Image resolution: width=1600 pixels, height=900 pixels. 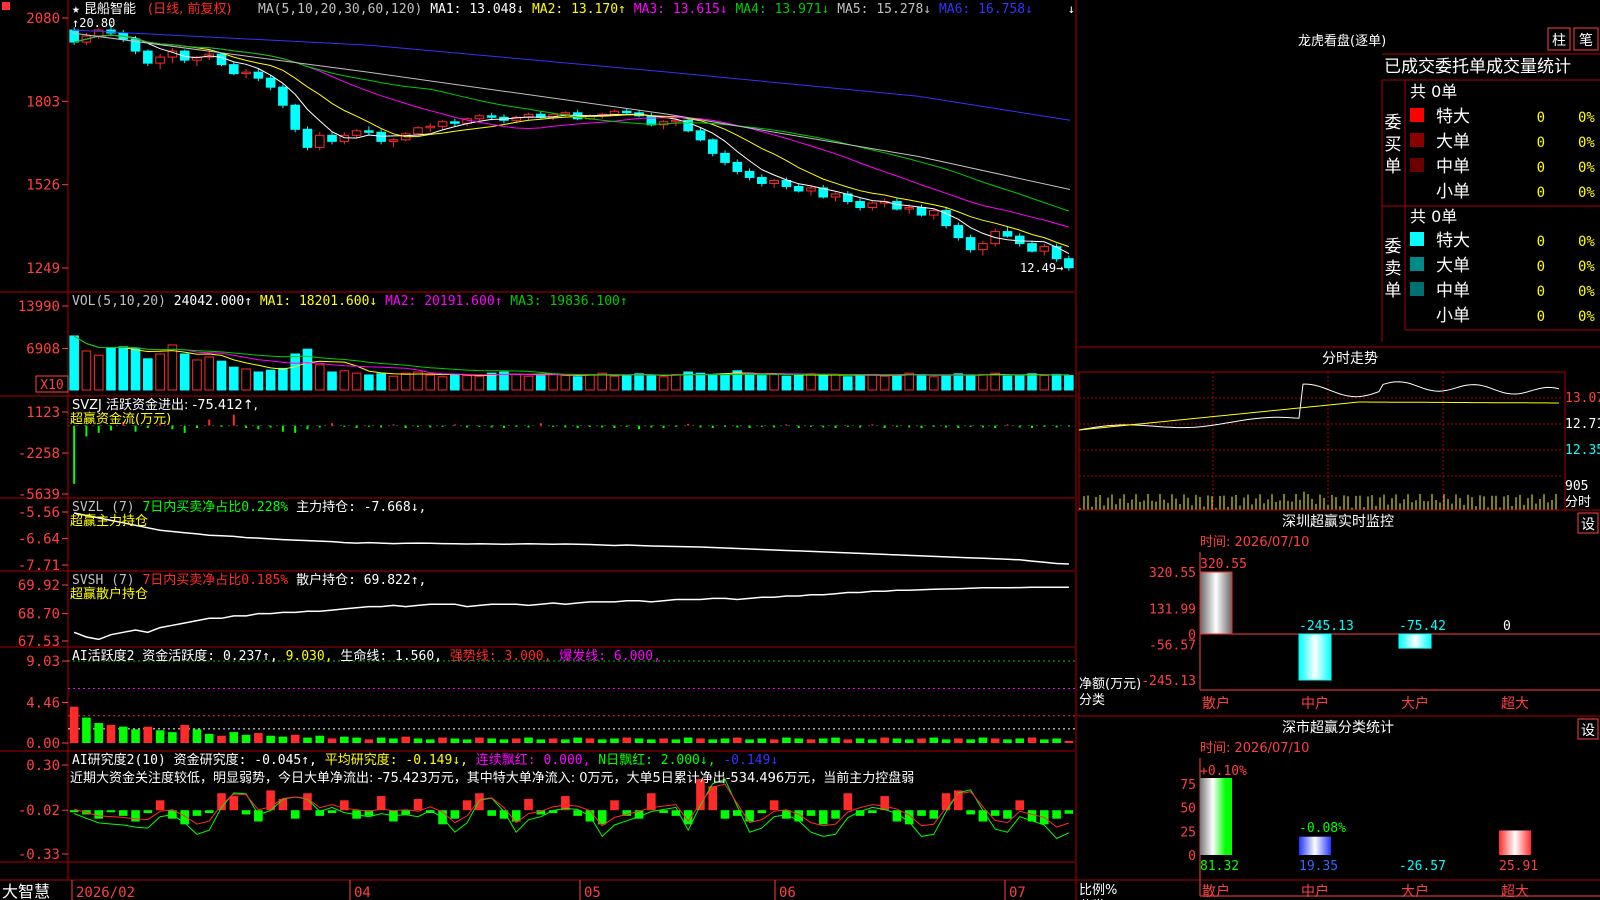 What do you see at coordinates (1315, 845) in the screenshot?
I see `stats-bar` at bounding box center [1315, 845].